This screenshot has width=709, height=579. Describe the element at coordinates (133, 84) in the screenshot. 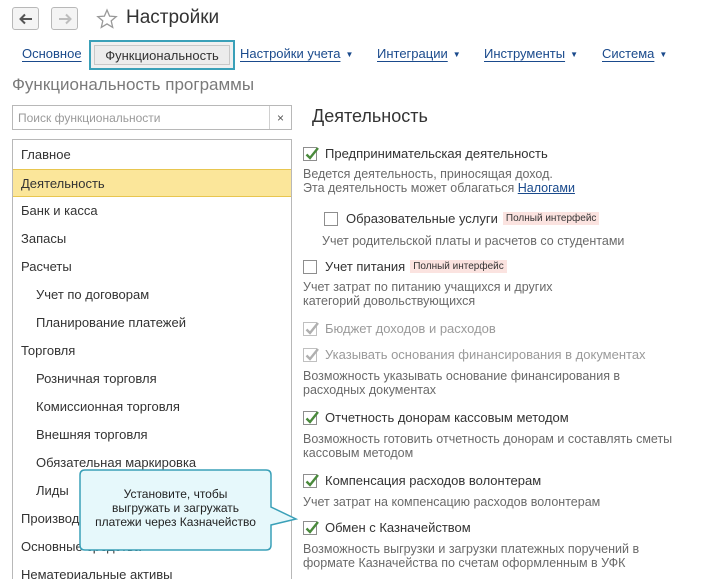

I see `section-title: Функциональность программы` at that location.